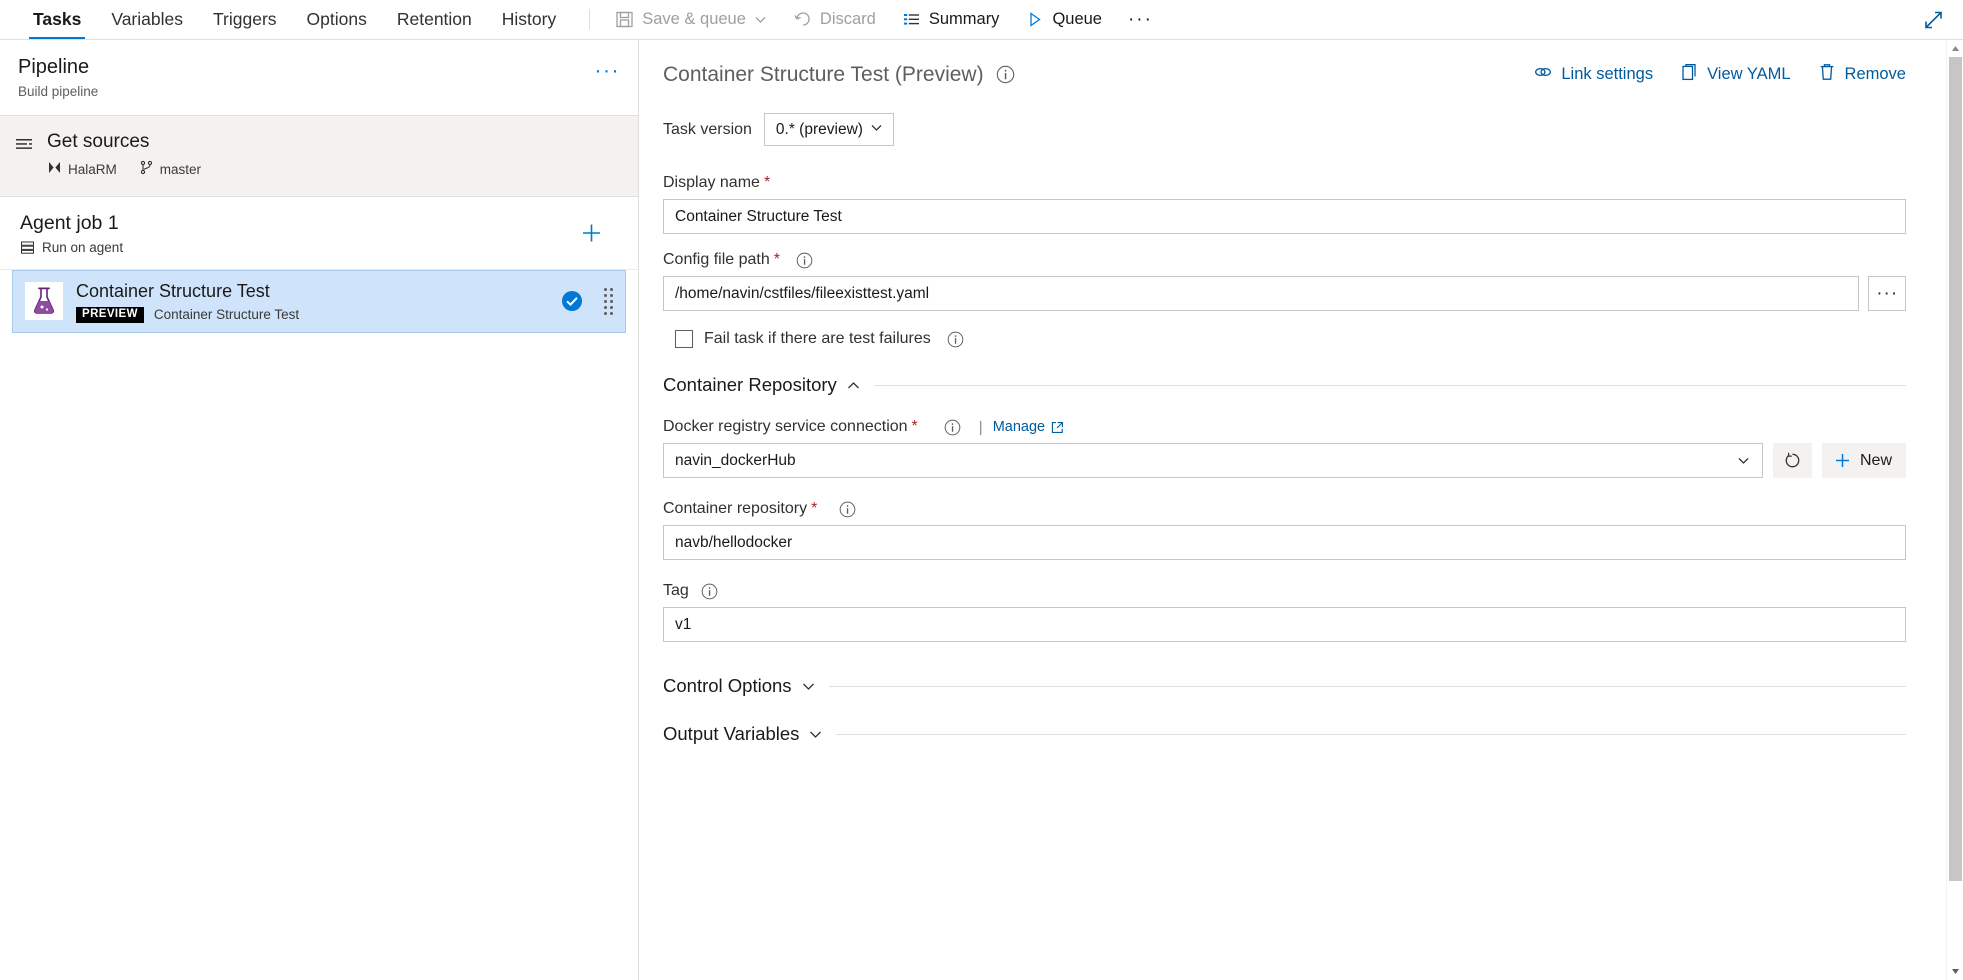 This screenshot has width=1963, height=980. I want to click on remove-task-button: Remove, so click(1861, 74).